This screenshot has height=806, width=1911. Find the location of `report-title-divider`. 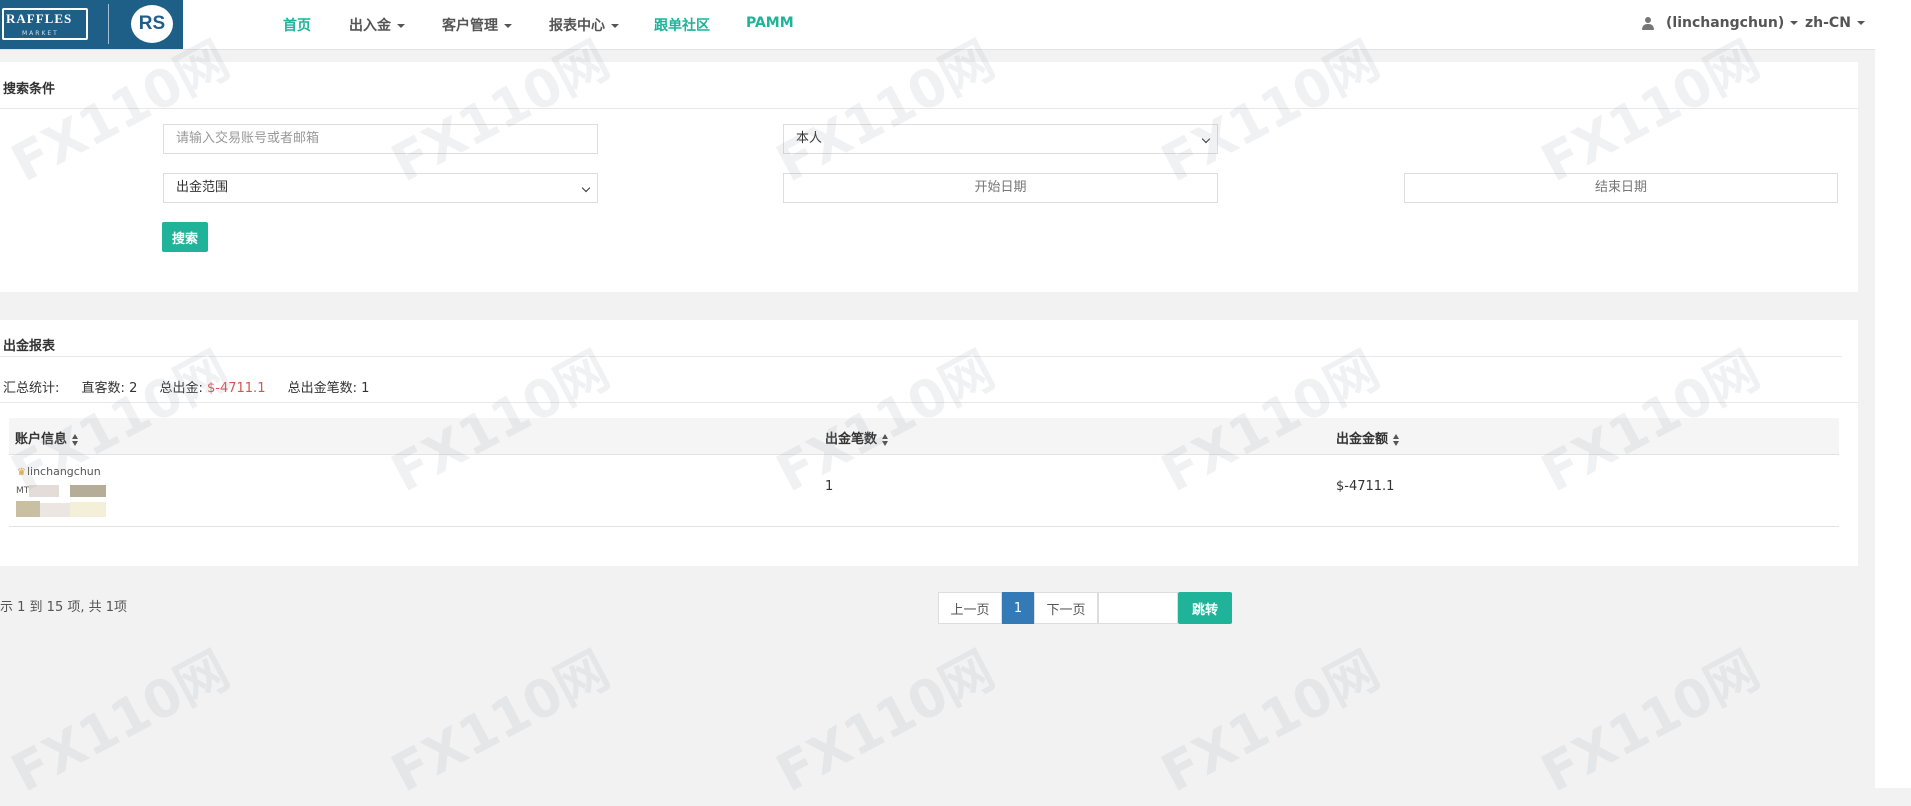

report-title-divider is located at coordinates (921, 356).